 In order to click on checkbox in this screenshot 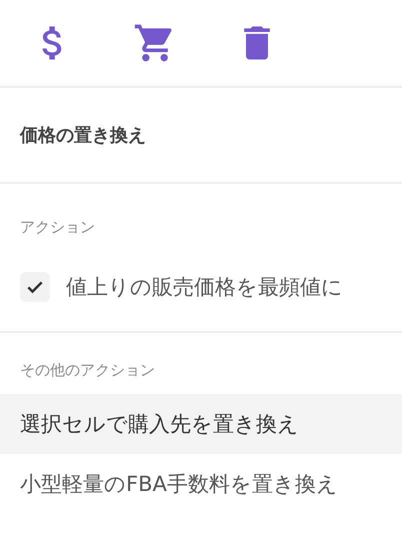, I will do `click(35, 287)`.